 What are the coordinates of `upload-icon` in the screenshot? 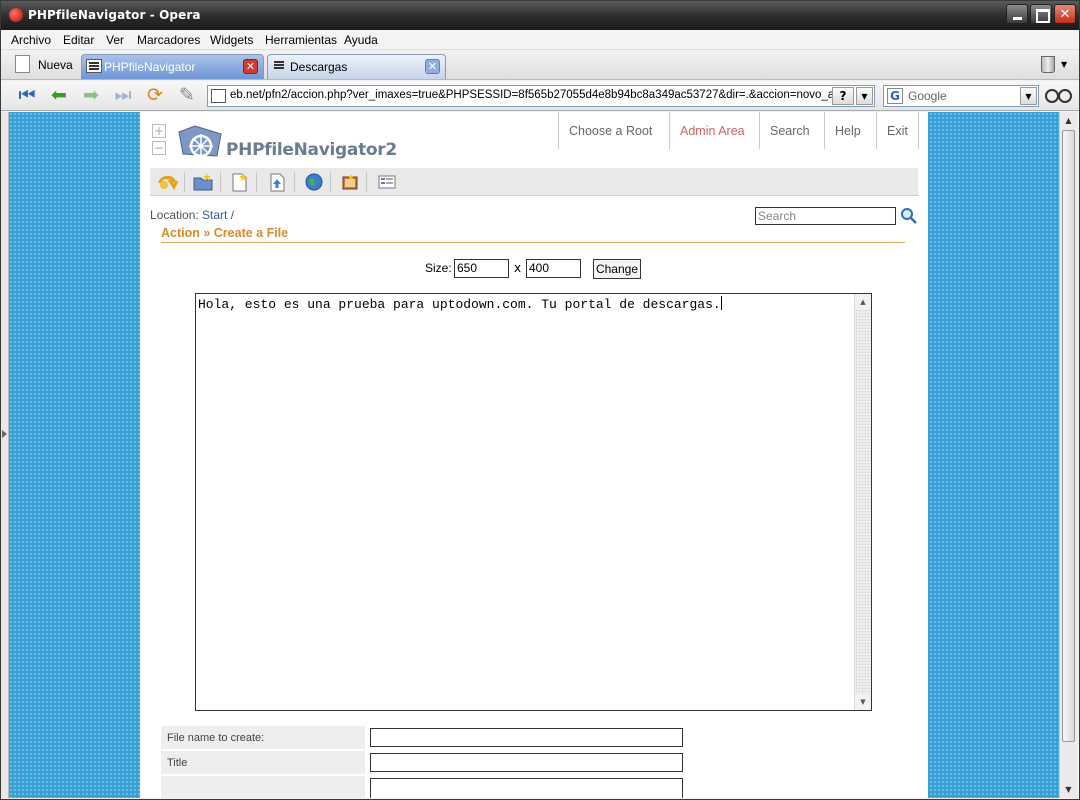 It's located at (277, 182).